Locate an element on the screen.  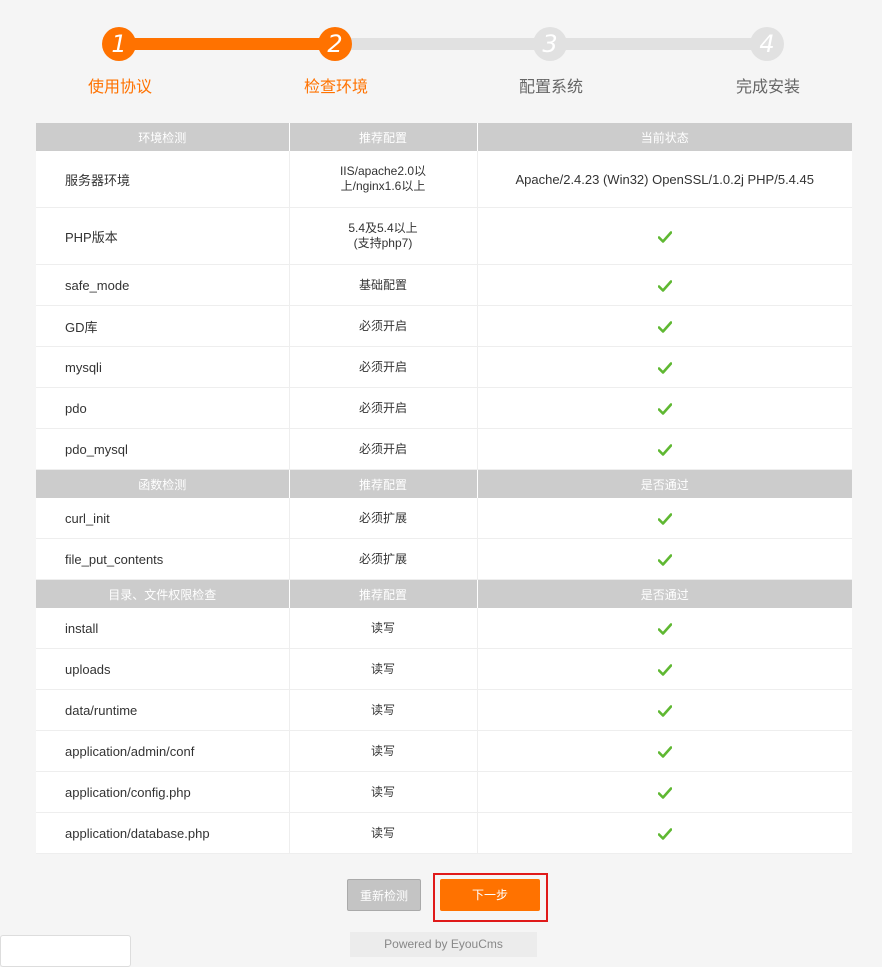
check-item-name: pdo_mysql is located at coordinates (163, 449).